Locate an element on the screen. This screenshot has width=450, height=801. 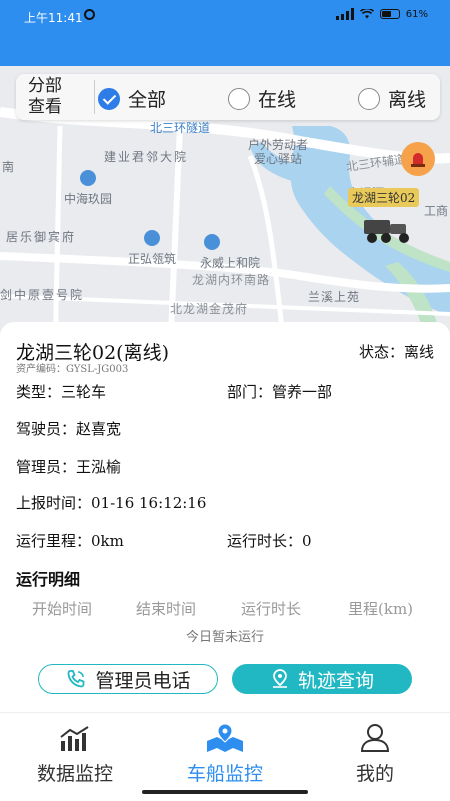
filter-option-offline: 离线 is located at coordinates (392, 98).